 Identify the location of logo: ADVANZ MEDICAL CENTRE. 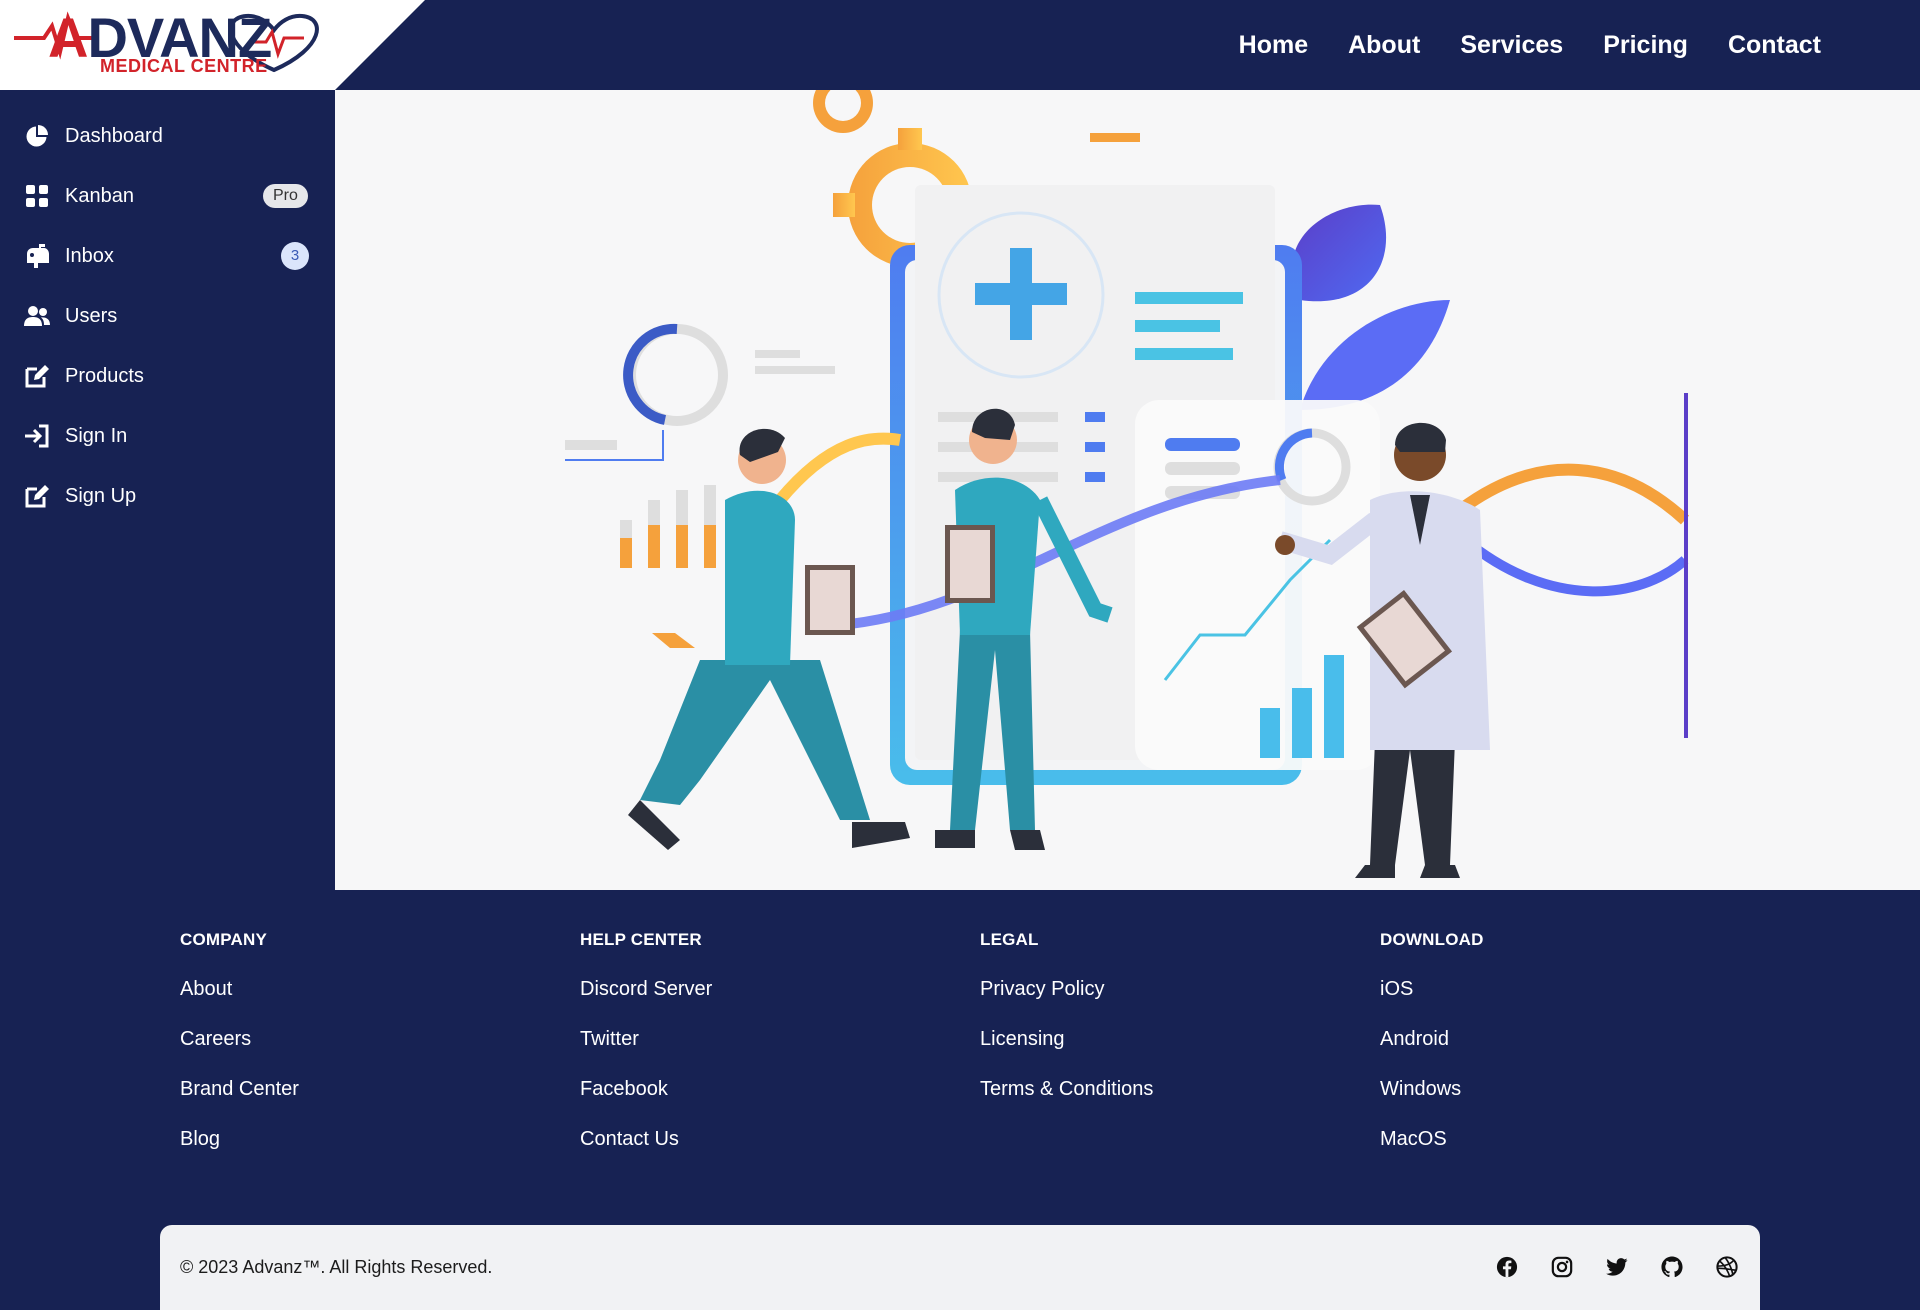
(174, 44).